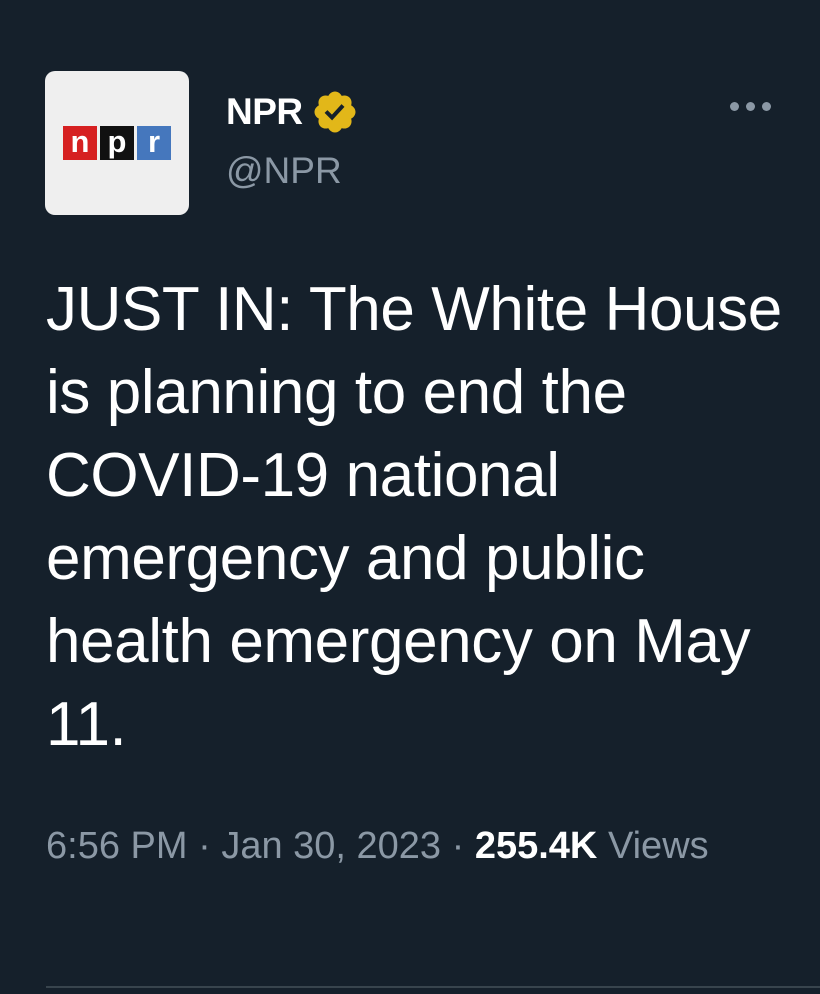 The image size is (820, 994). I want to click on author-name-row: NPR, so click(292, 112).